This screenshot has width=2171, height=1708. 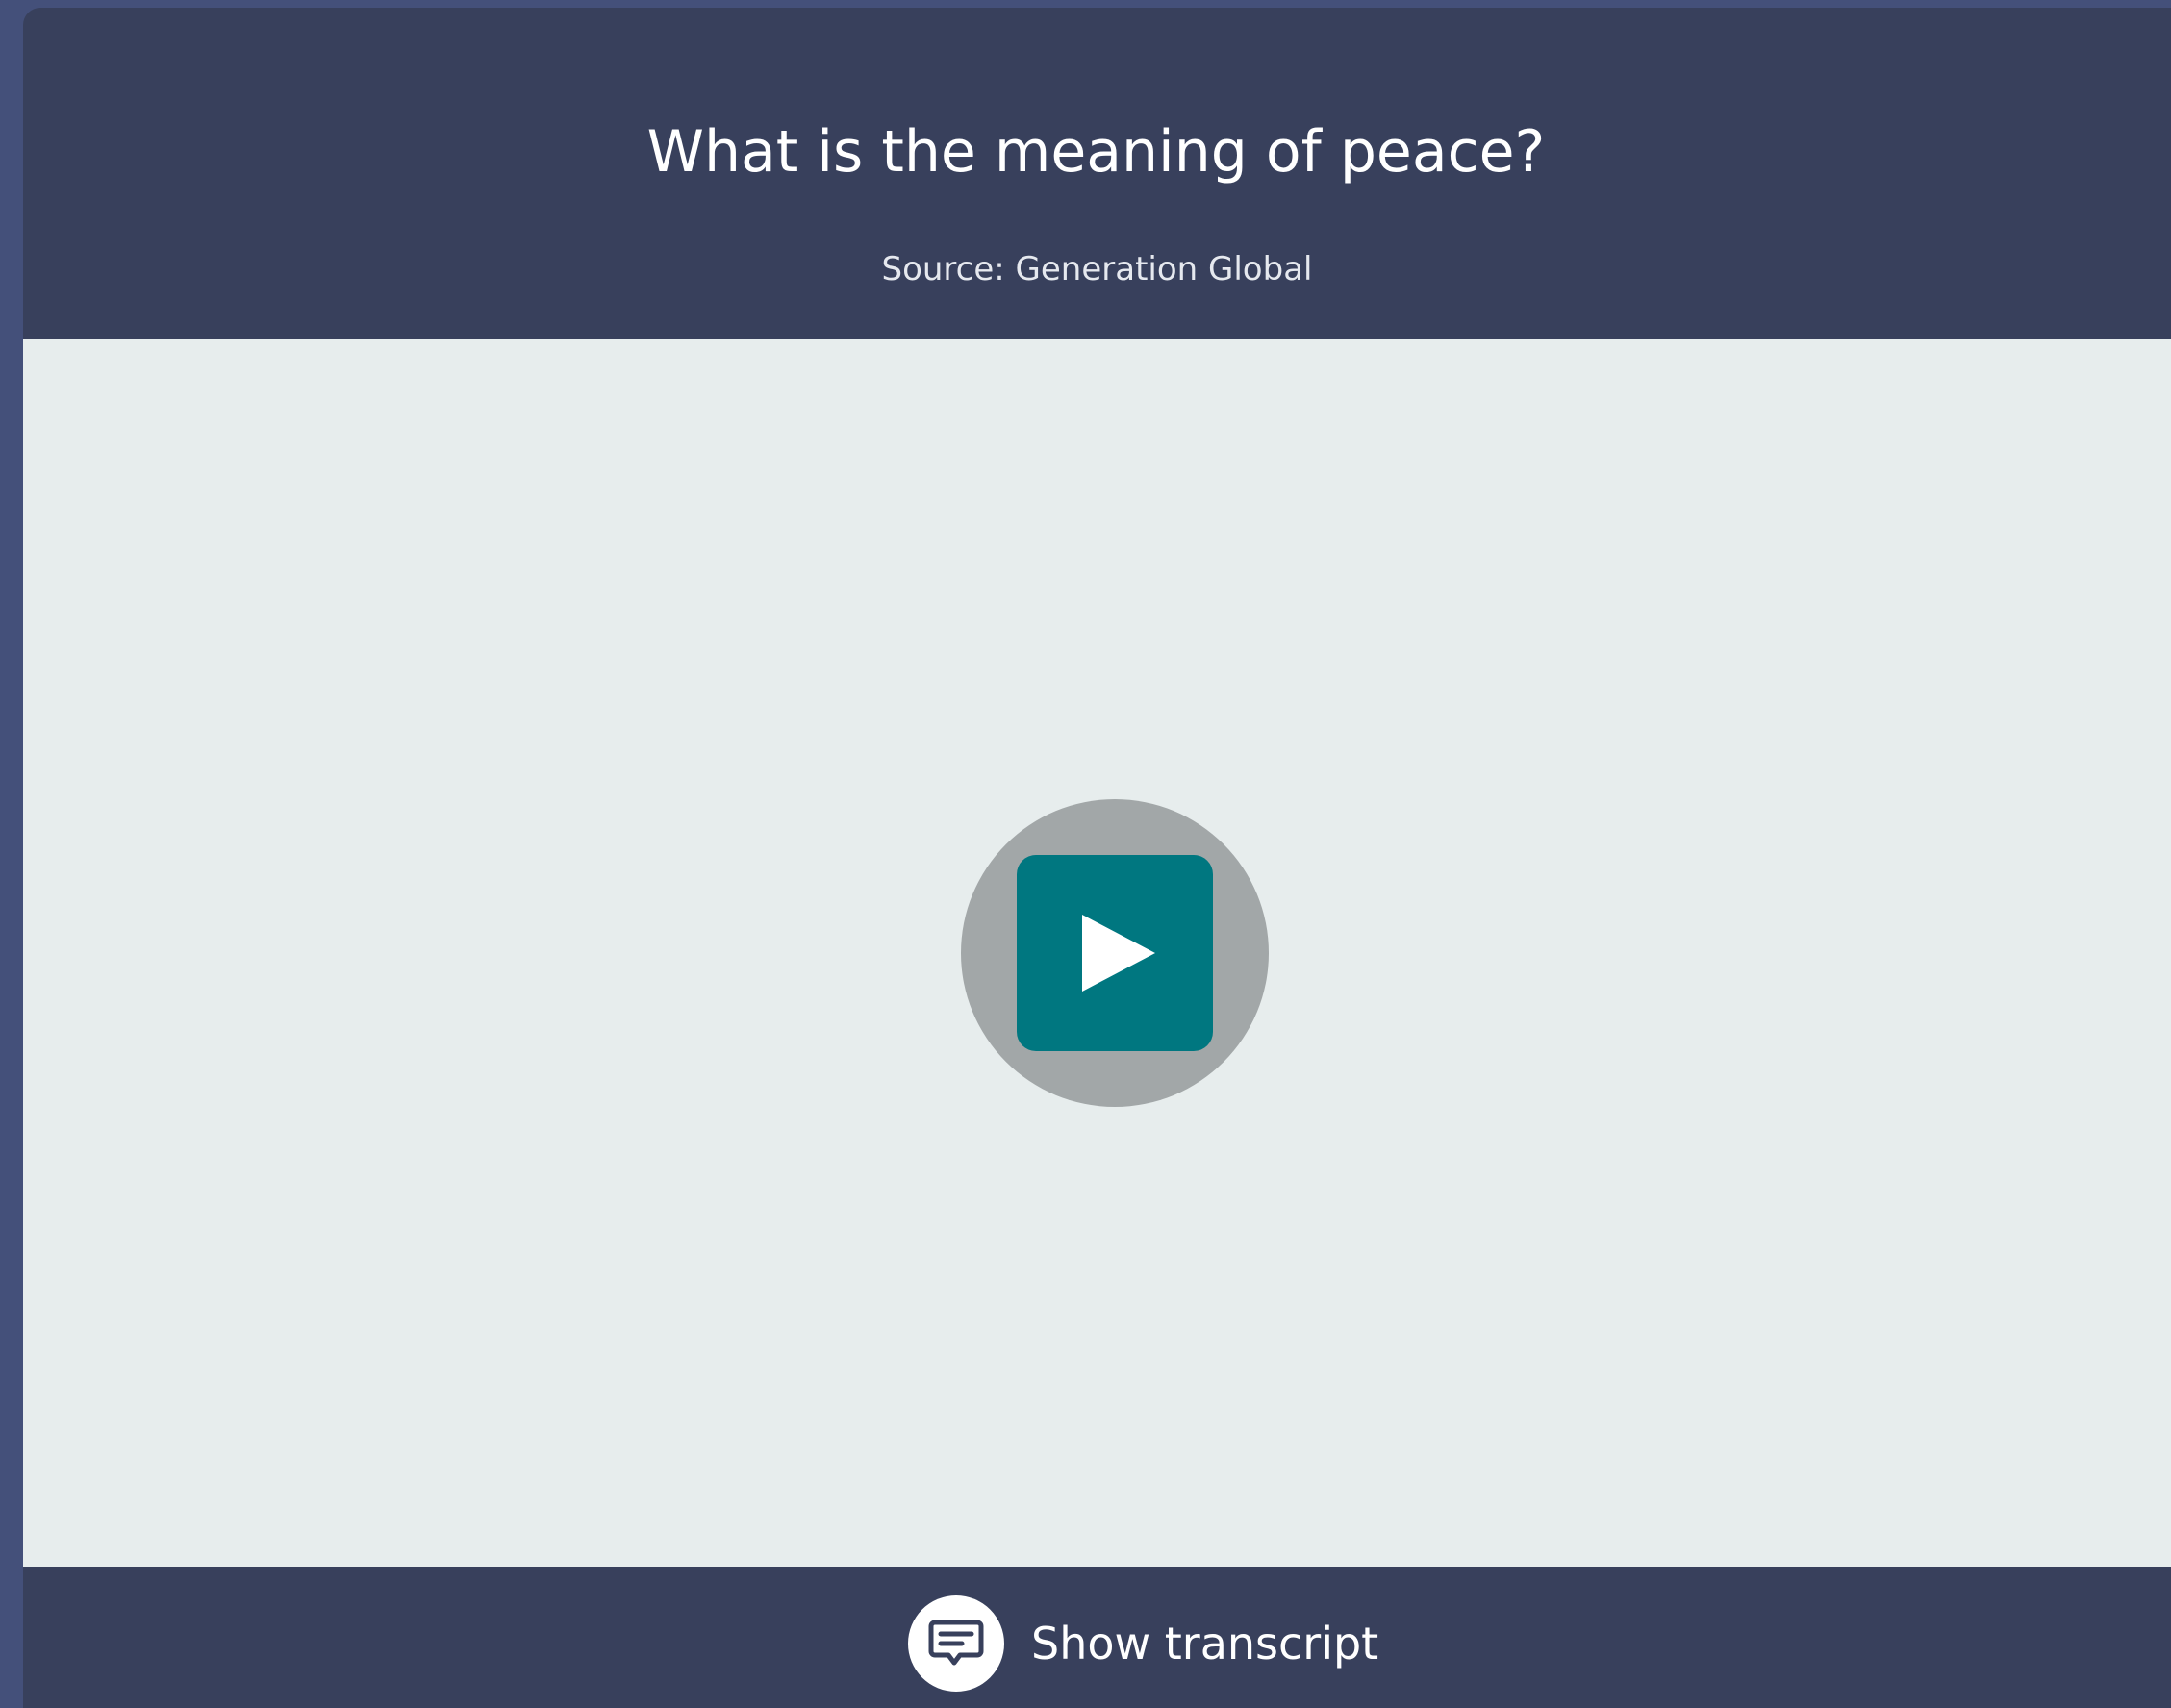 I want to click on transcript-icon-circle, so click(x=956, y=1643).